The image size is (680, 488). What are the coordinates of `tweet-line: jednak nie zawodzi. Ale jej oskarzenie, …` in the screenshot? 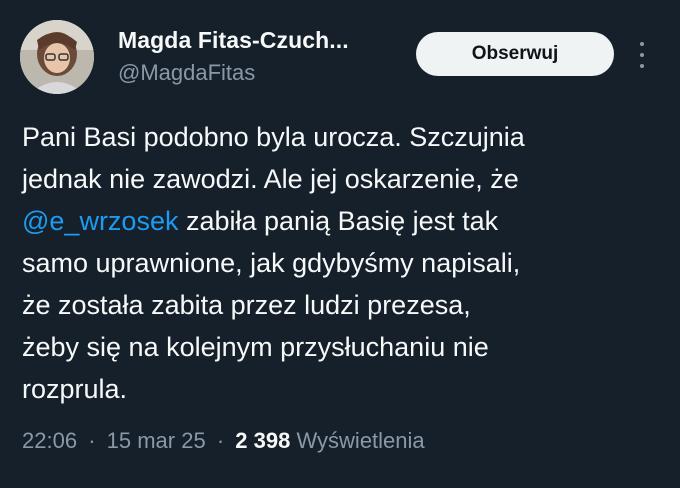 It's located at (270, 179).